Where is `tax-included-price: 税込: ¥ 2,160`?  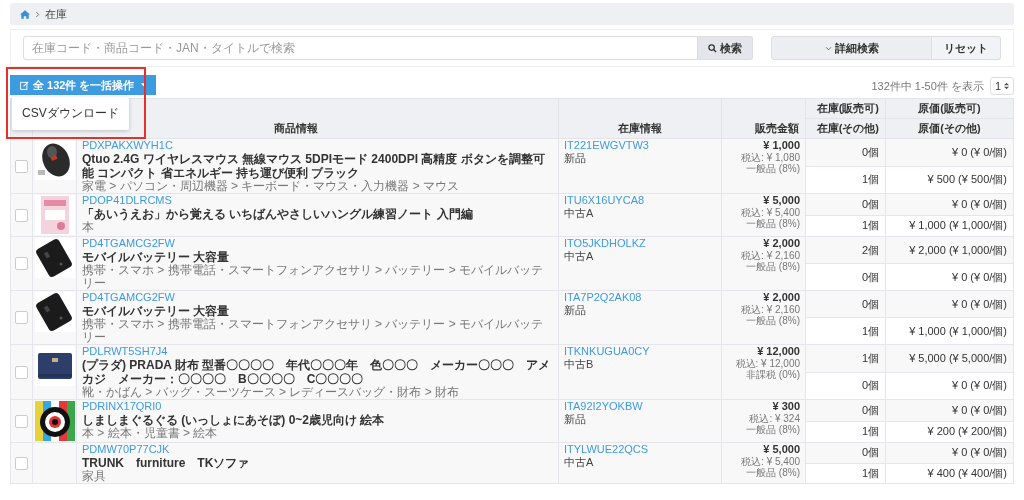
tax-included-price: 税込: ¥ 2,160 is located at coordinates (770, 309).